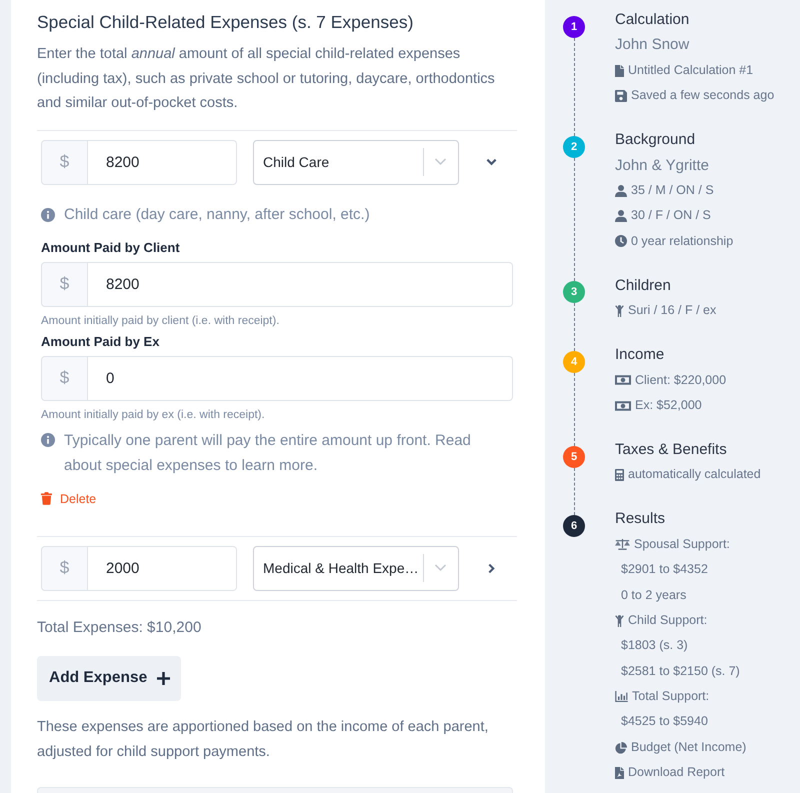 This screenshot has width=800, height=793. What do you see at coordinates (162, 568) in the screenshot?
I see `amount-input: 2000` at bounding box center [162, 568].